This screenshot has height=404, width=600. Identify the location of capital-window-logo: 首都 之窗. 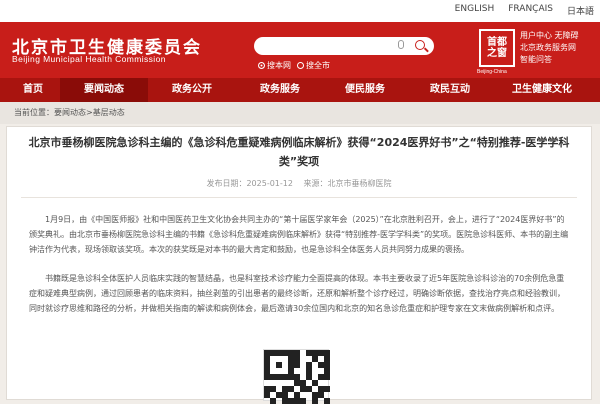
(497, 48).